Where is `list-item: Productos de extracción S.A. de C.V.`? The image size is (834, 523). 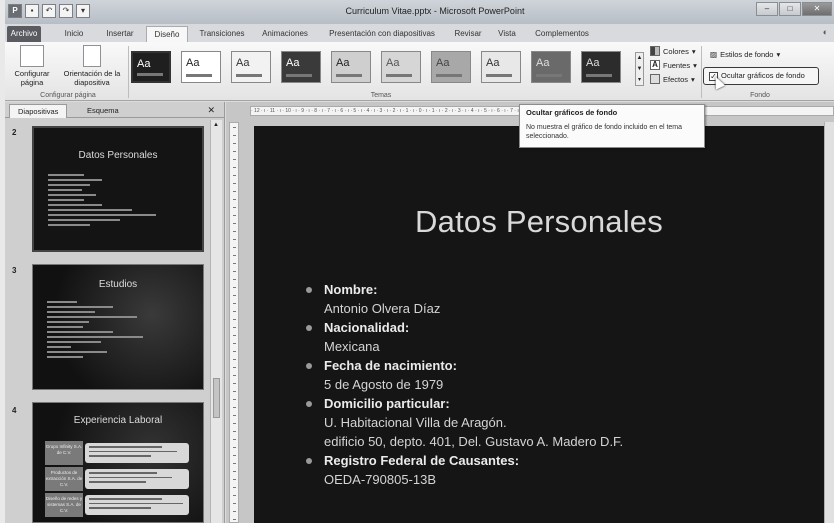
list-item: Productos de extracción S.A. de C.V. is located at coordinates (119, 479).